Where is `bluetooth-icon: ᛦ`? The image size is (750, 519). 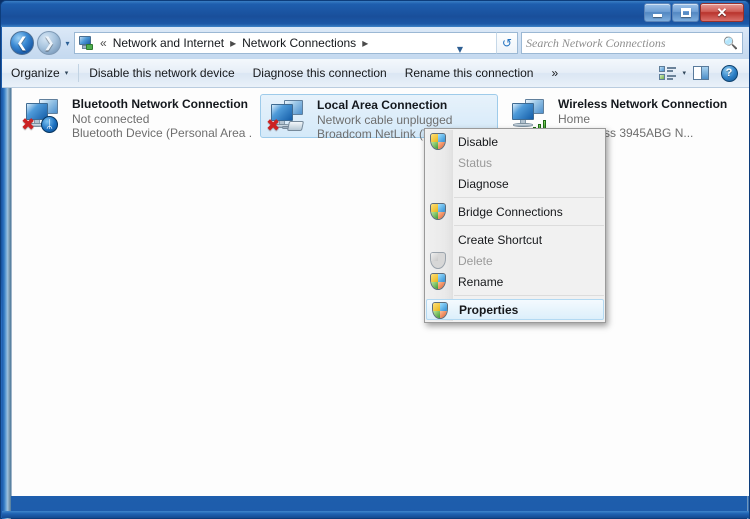 bluetooth-icon: ᛦ is located at coordinates (49, 124).